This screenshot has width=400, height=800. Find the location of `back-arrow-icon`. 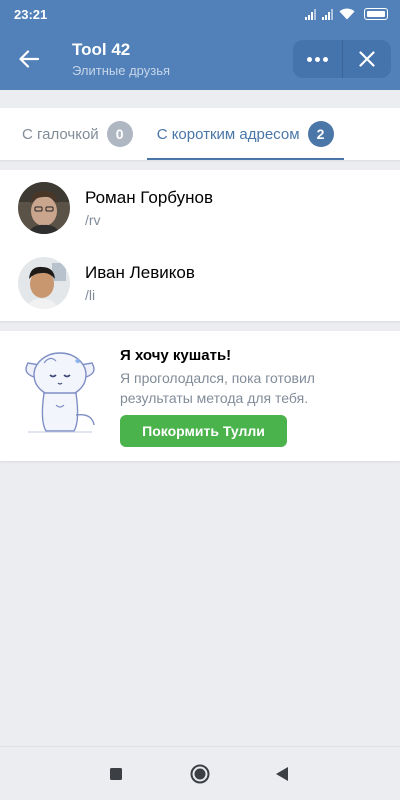

back-arrow-icon is located at coordinates (29, 59).